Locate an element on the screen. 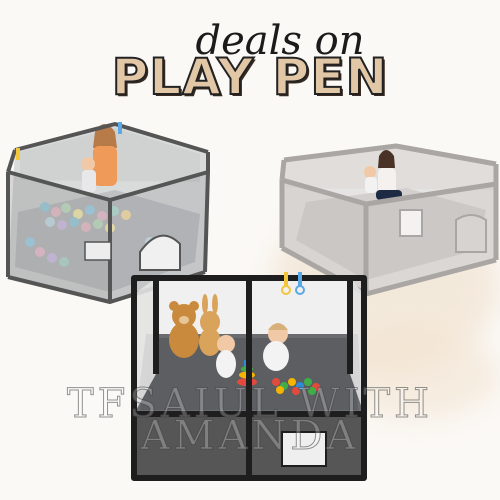 Image resolution: width=500 pixels, height=500 pixels. teddy-bear-icon is located at coordinates (184, 329).